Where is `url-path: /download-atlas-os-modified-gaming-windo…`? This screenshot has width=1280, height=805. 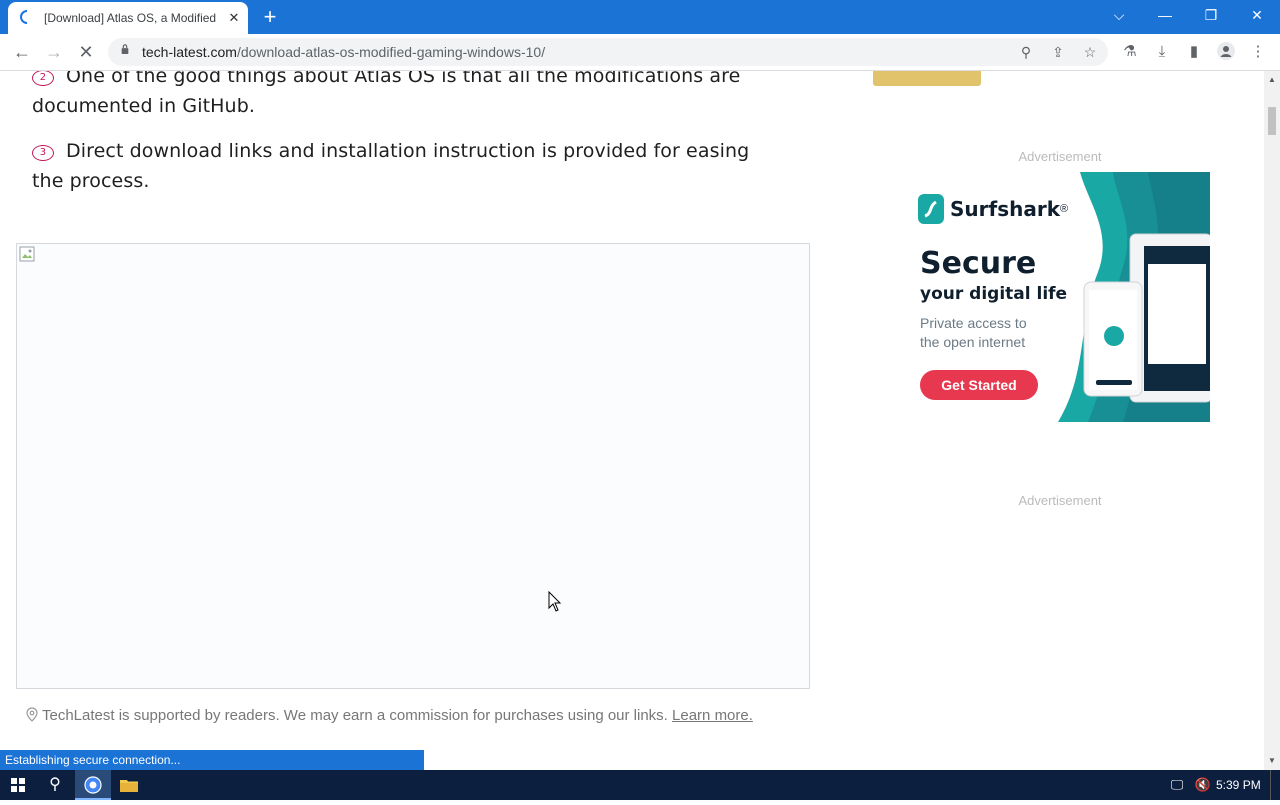 url-path: /download-atlas-os-modified-gaming-windo… is located at coordinates (391, 52).